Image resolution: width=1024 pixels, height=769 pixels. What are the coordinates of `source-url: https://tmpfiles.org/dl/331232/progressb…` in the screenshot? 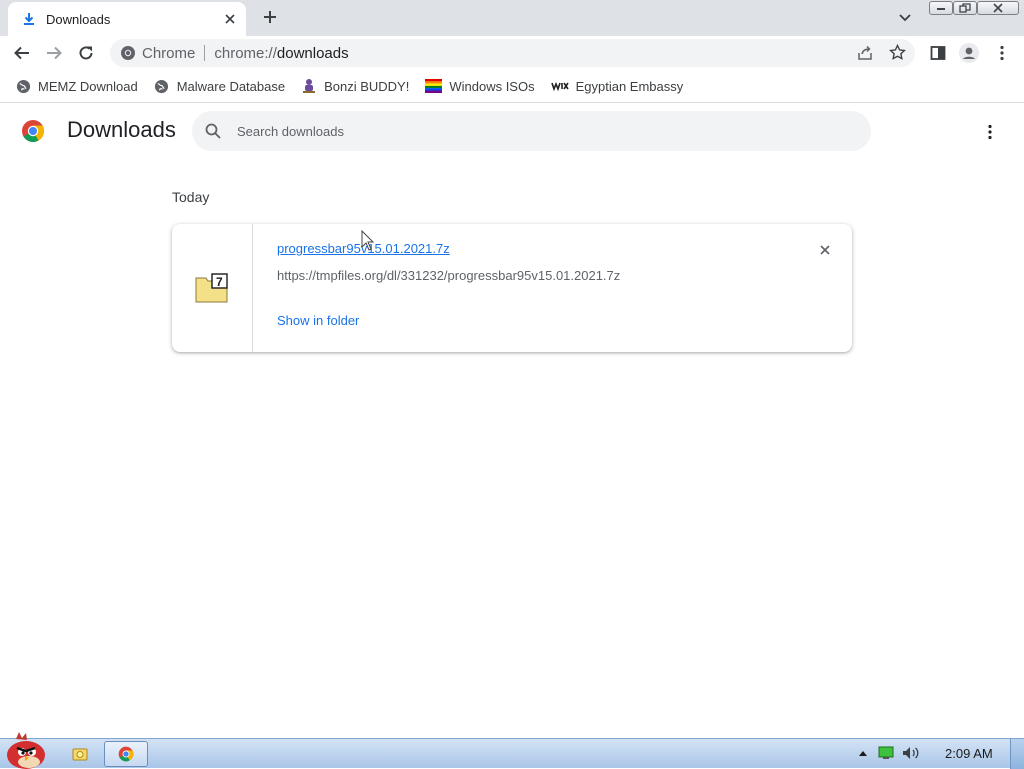 It's located at (448, 275).